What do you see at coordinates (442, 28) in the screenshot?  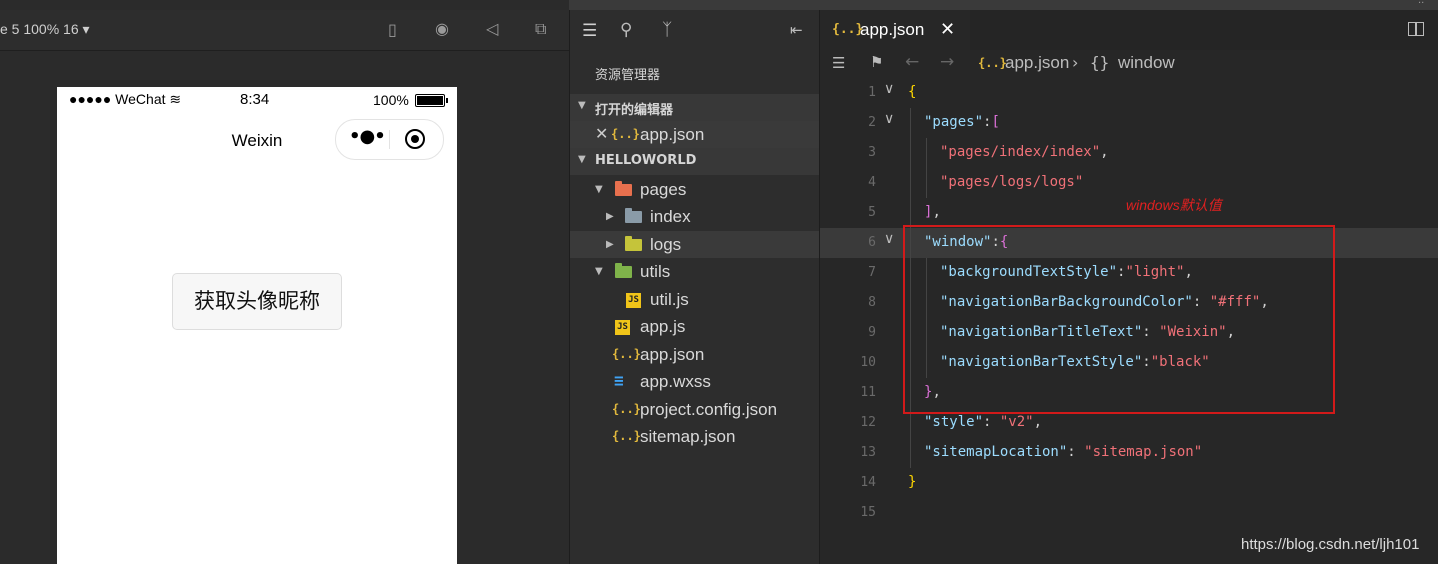 I see `record-icon: ◉` at bounding box center [442, 28].